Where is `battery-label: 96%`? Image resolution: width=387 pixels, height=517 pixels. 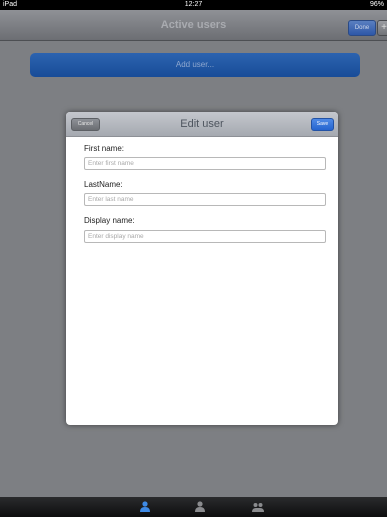
battery-label: 96% is located at coordinates (376, 4).